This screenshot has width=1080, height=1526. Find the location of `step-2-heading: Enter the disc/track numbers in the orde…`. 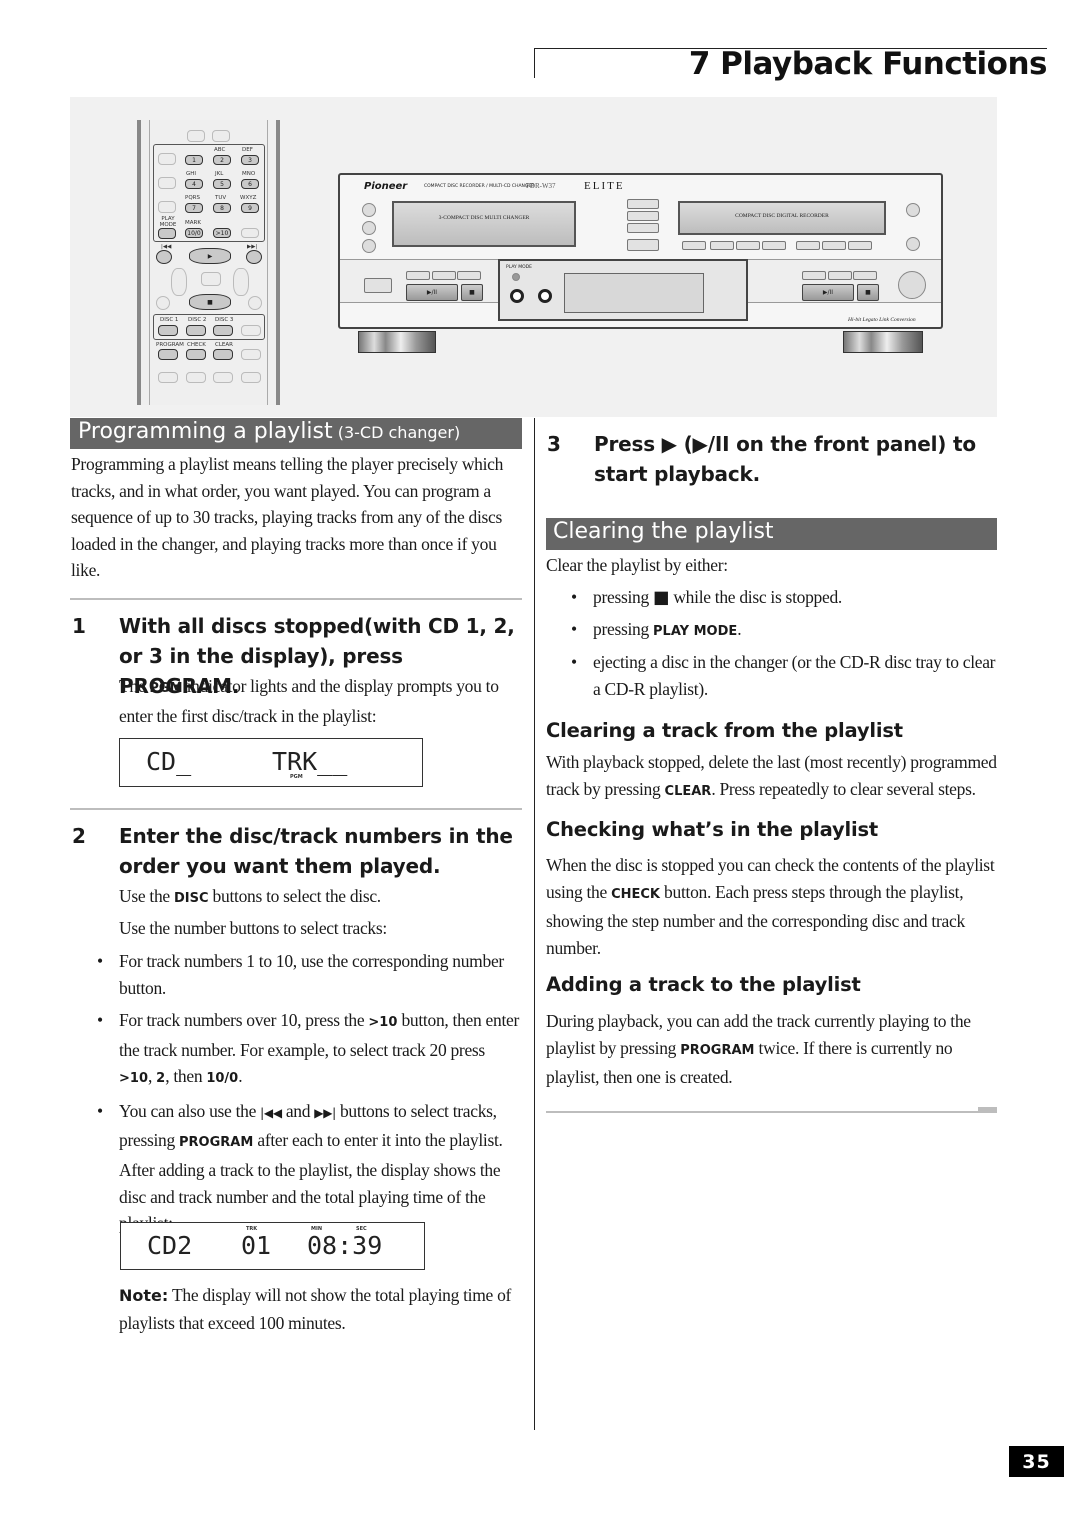

step-2-heading: Enter the disc/track numbers in the orde… is located at coordinates (324, 851).